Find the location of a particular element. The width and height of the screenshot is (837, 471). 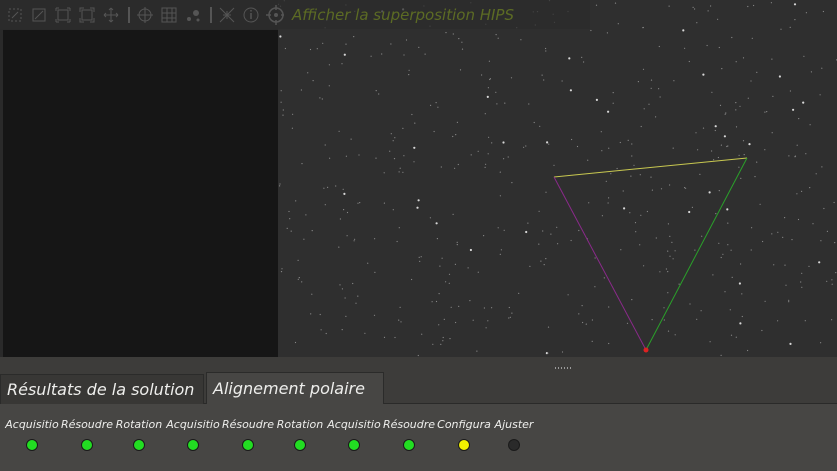

target-icon is located at coordinates (275, 14).